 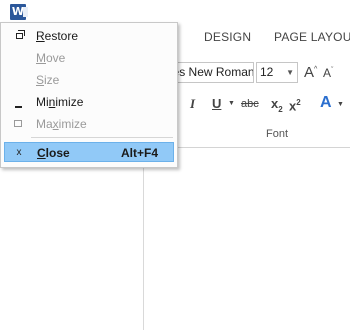 What do you see at coordinates (277, 72) in the screenshot?
I see `font-size-combobox: 12 ▼` at bounding box center [277, 72].